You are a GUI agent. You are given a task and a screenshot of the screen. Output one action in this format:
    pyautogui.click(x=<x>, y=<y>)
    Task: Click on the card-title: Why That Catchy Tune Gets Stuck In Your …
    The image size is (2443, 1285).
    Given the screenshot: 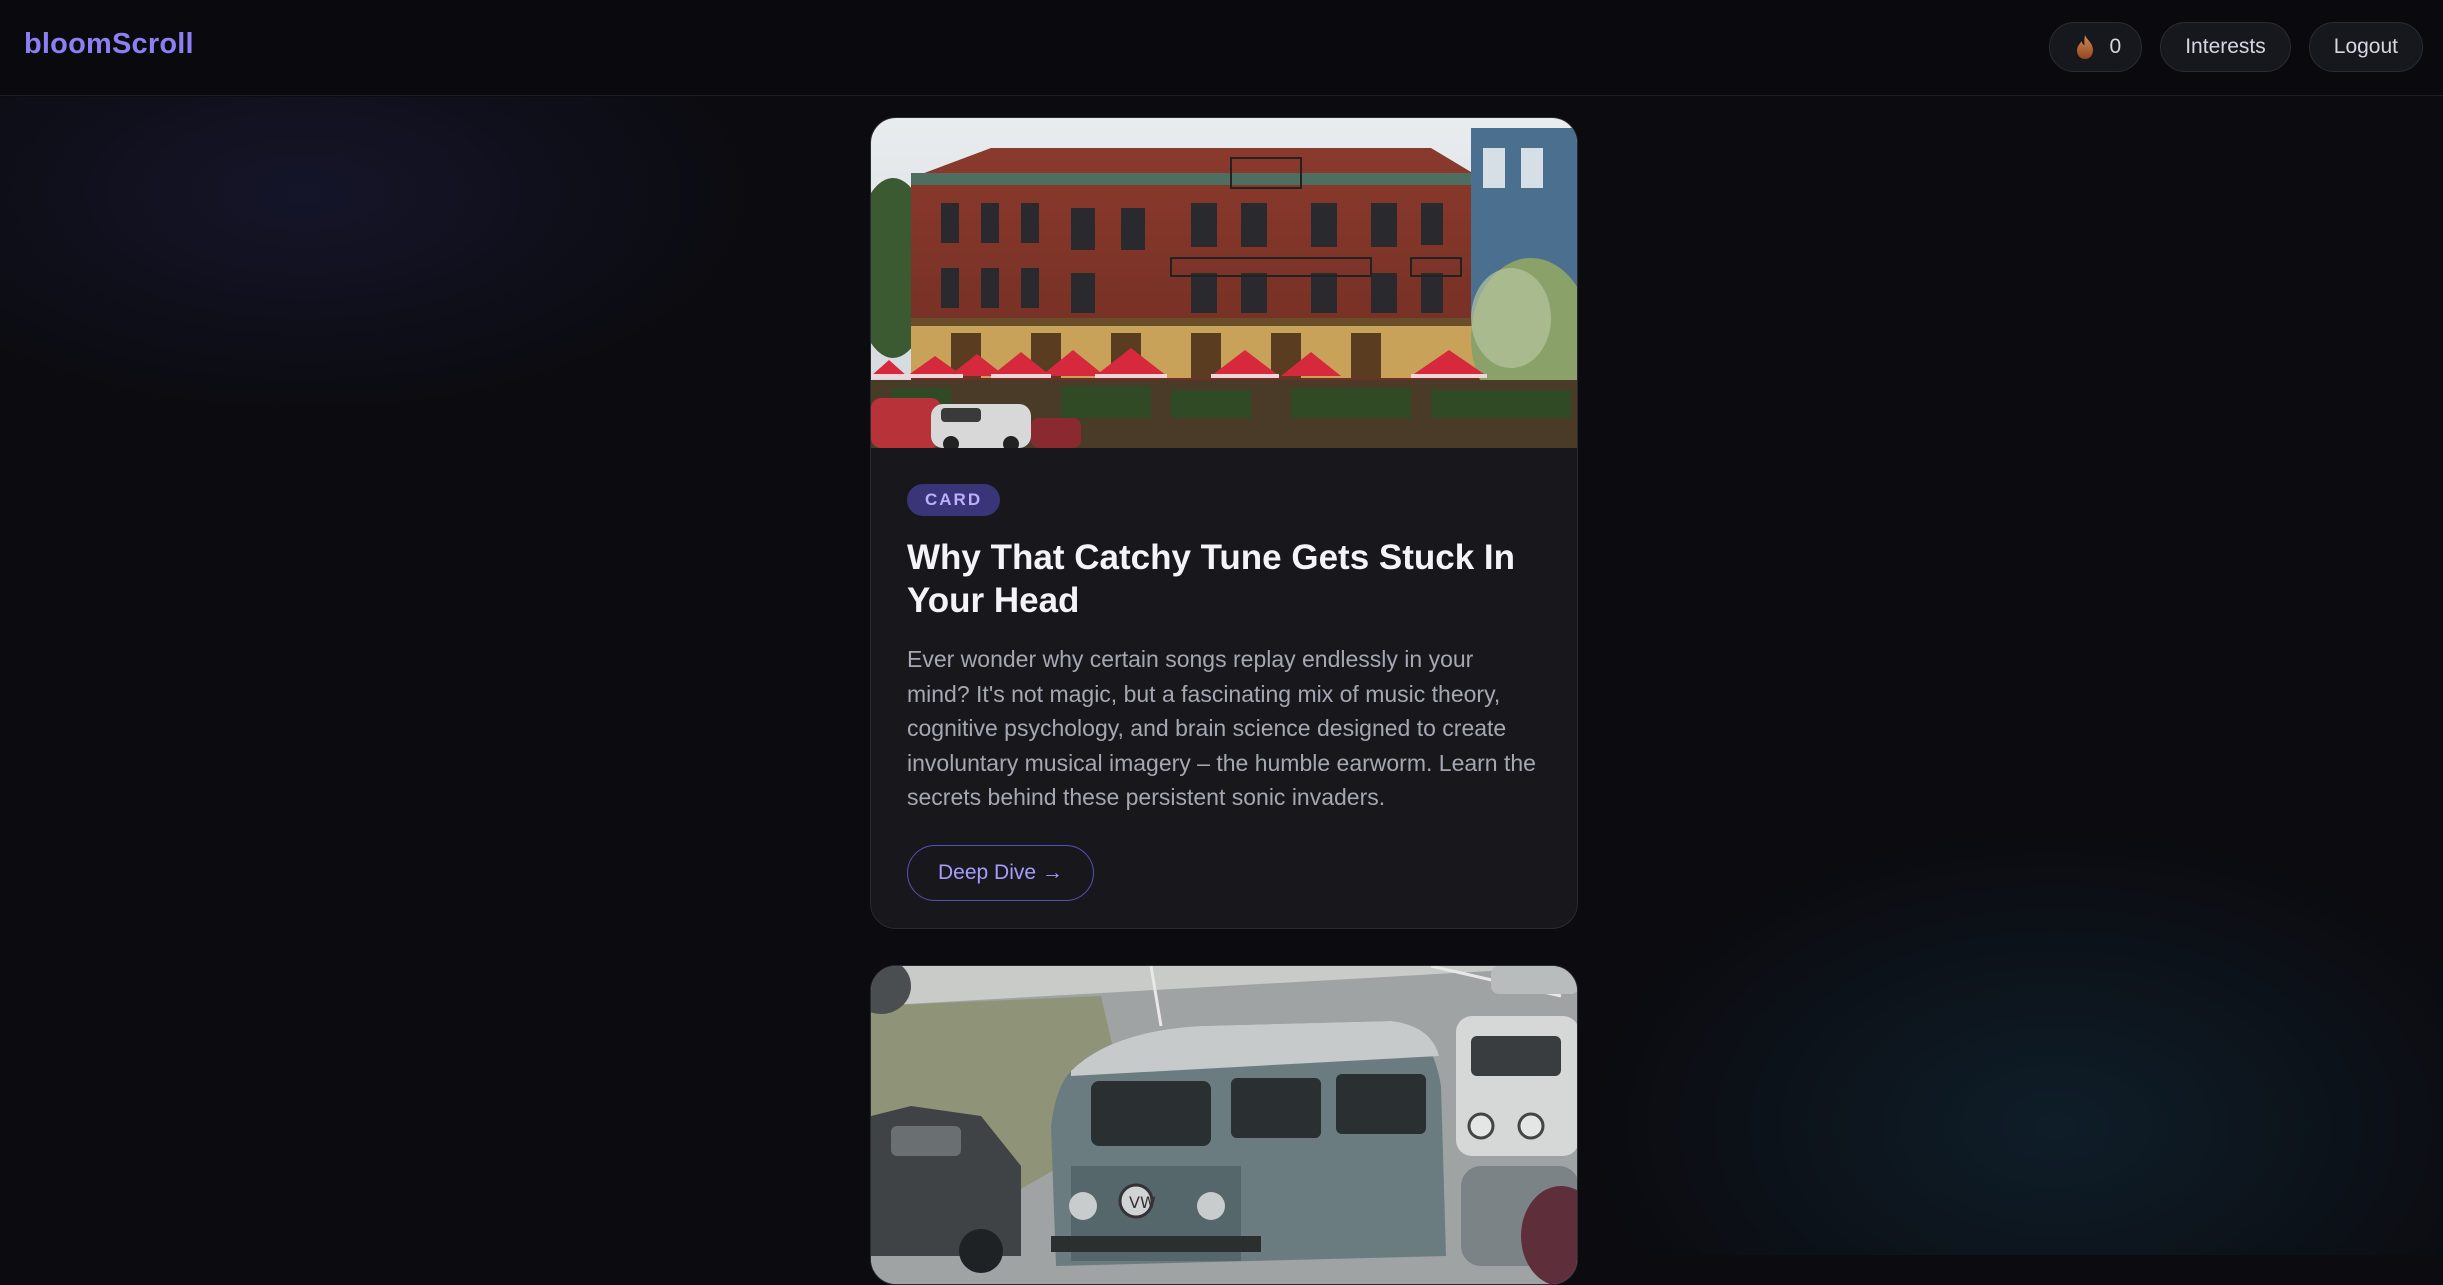 What is the action you would take?
    pyautogui.click(x=1211, y=579)
    